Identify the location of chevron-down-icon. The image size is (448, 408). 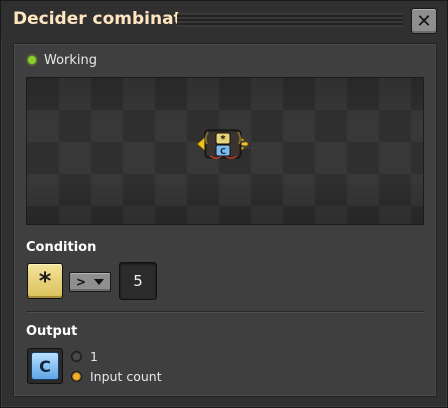
(99, 282).